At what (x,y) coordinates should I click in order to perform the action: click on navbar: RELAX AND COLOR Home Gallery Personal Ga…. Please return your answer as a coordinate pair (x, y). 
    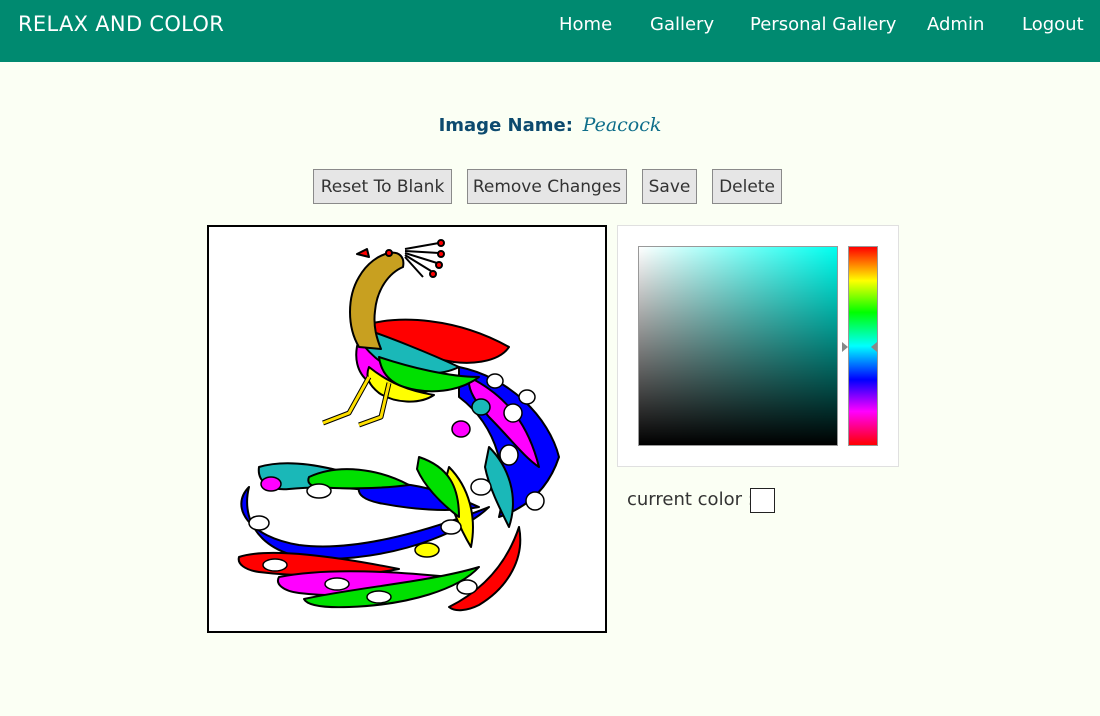
    Looking at the image, I should click on (550, 31).